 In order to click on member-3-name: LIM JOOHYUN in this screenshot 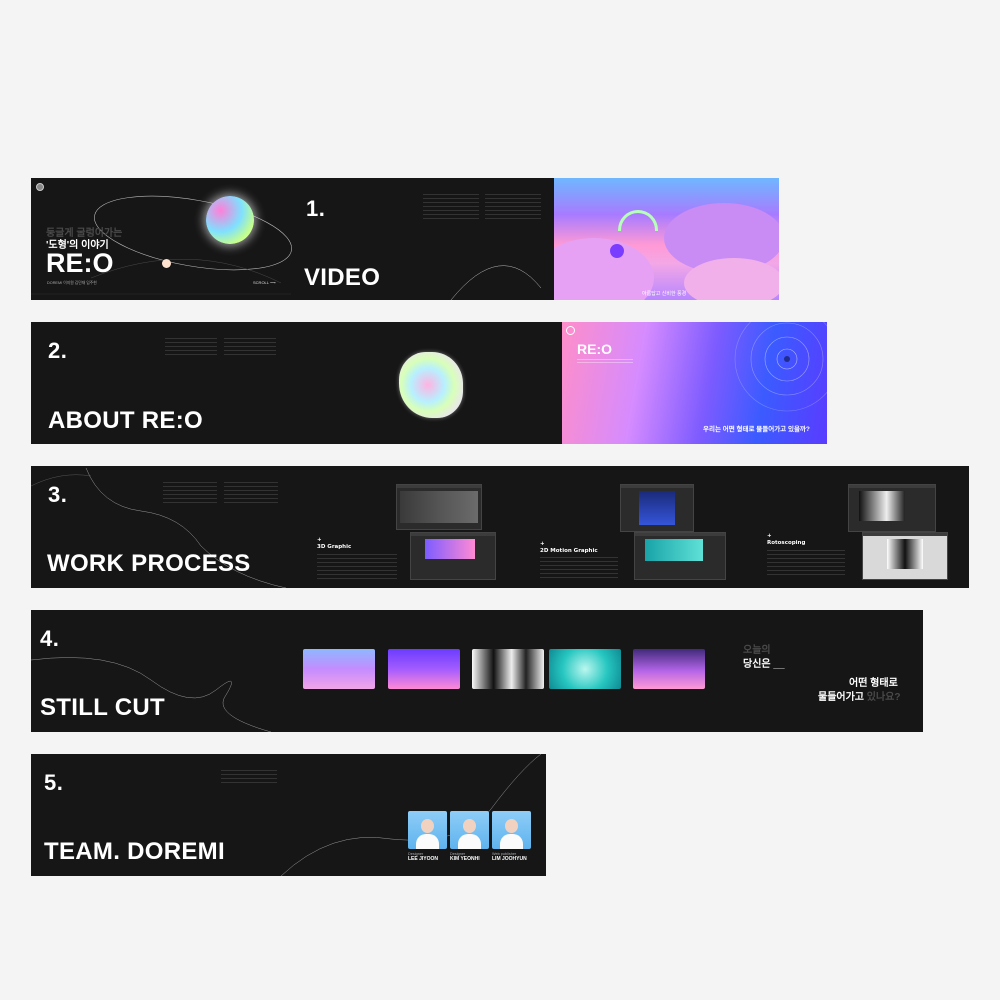, I will do `click(509, 859)`.